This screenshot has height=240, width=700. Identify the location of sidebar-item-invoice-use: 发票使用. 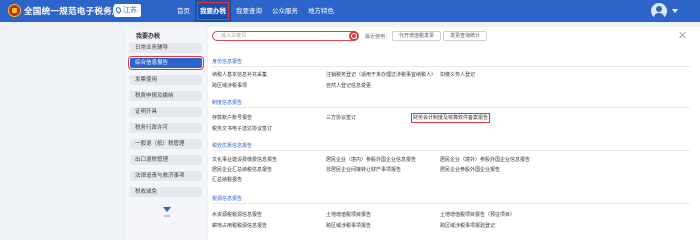
(166, 80).